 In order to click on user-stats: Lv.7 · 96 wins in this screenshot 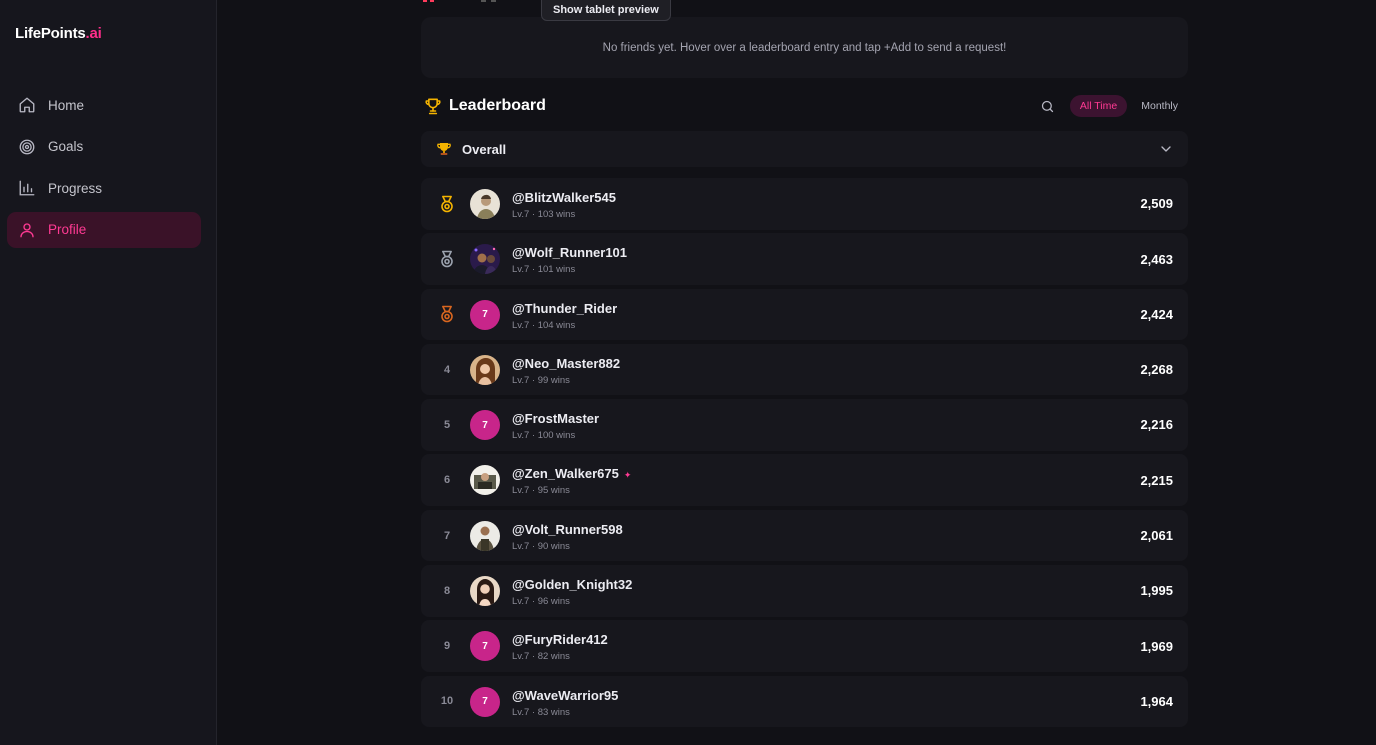, I will do `click(541, 602)`.